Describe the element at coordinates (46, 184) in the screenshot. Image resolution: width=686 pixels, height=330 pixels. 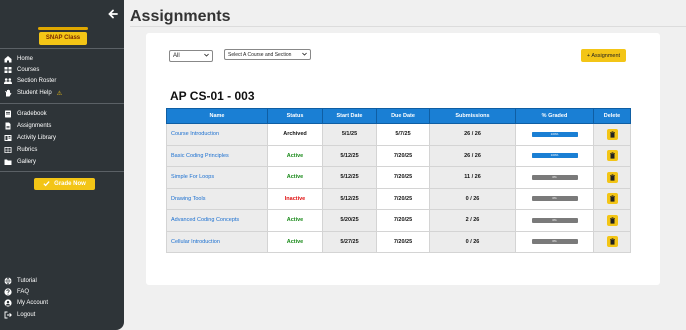
I see `check-icon` at that location.